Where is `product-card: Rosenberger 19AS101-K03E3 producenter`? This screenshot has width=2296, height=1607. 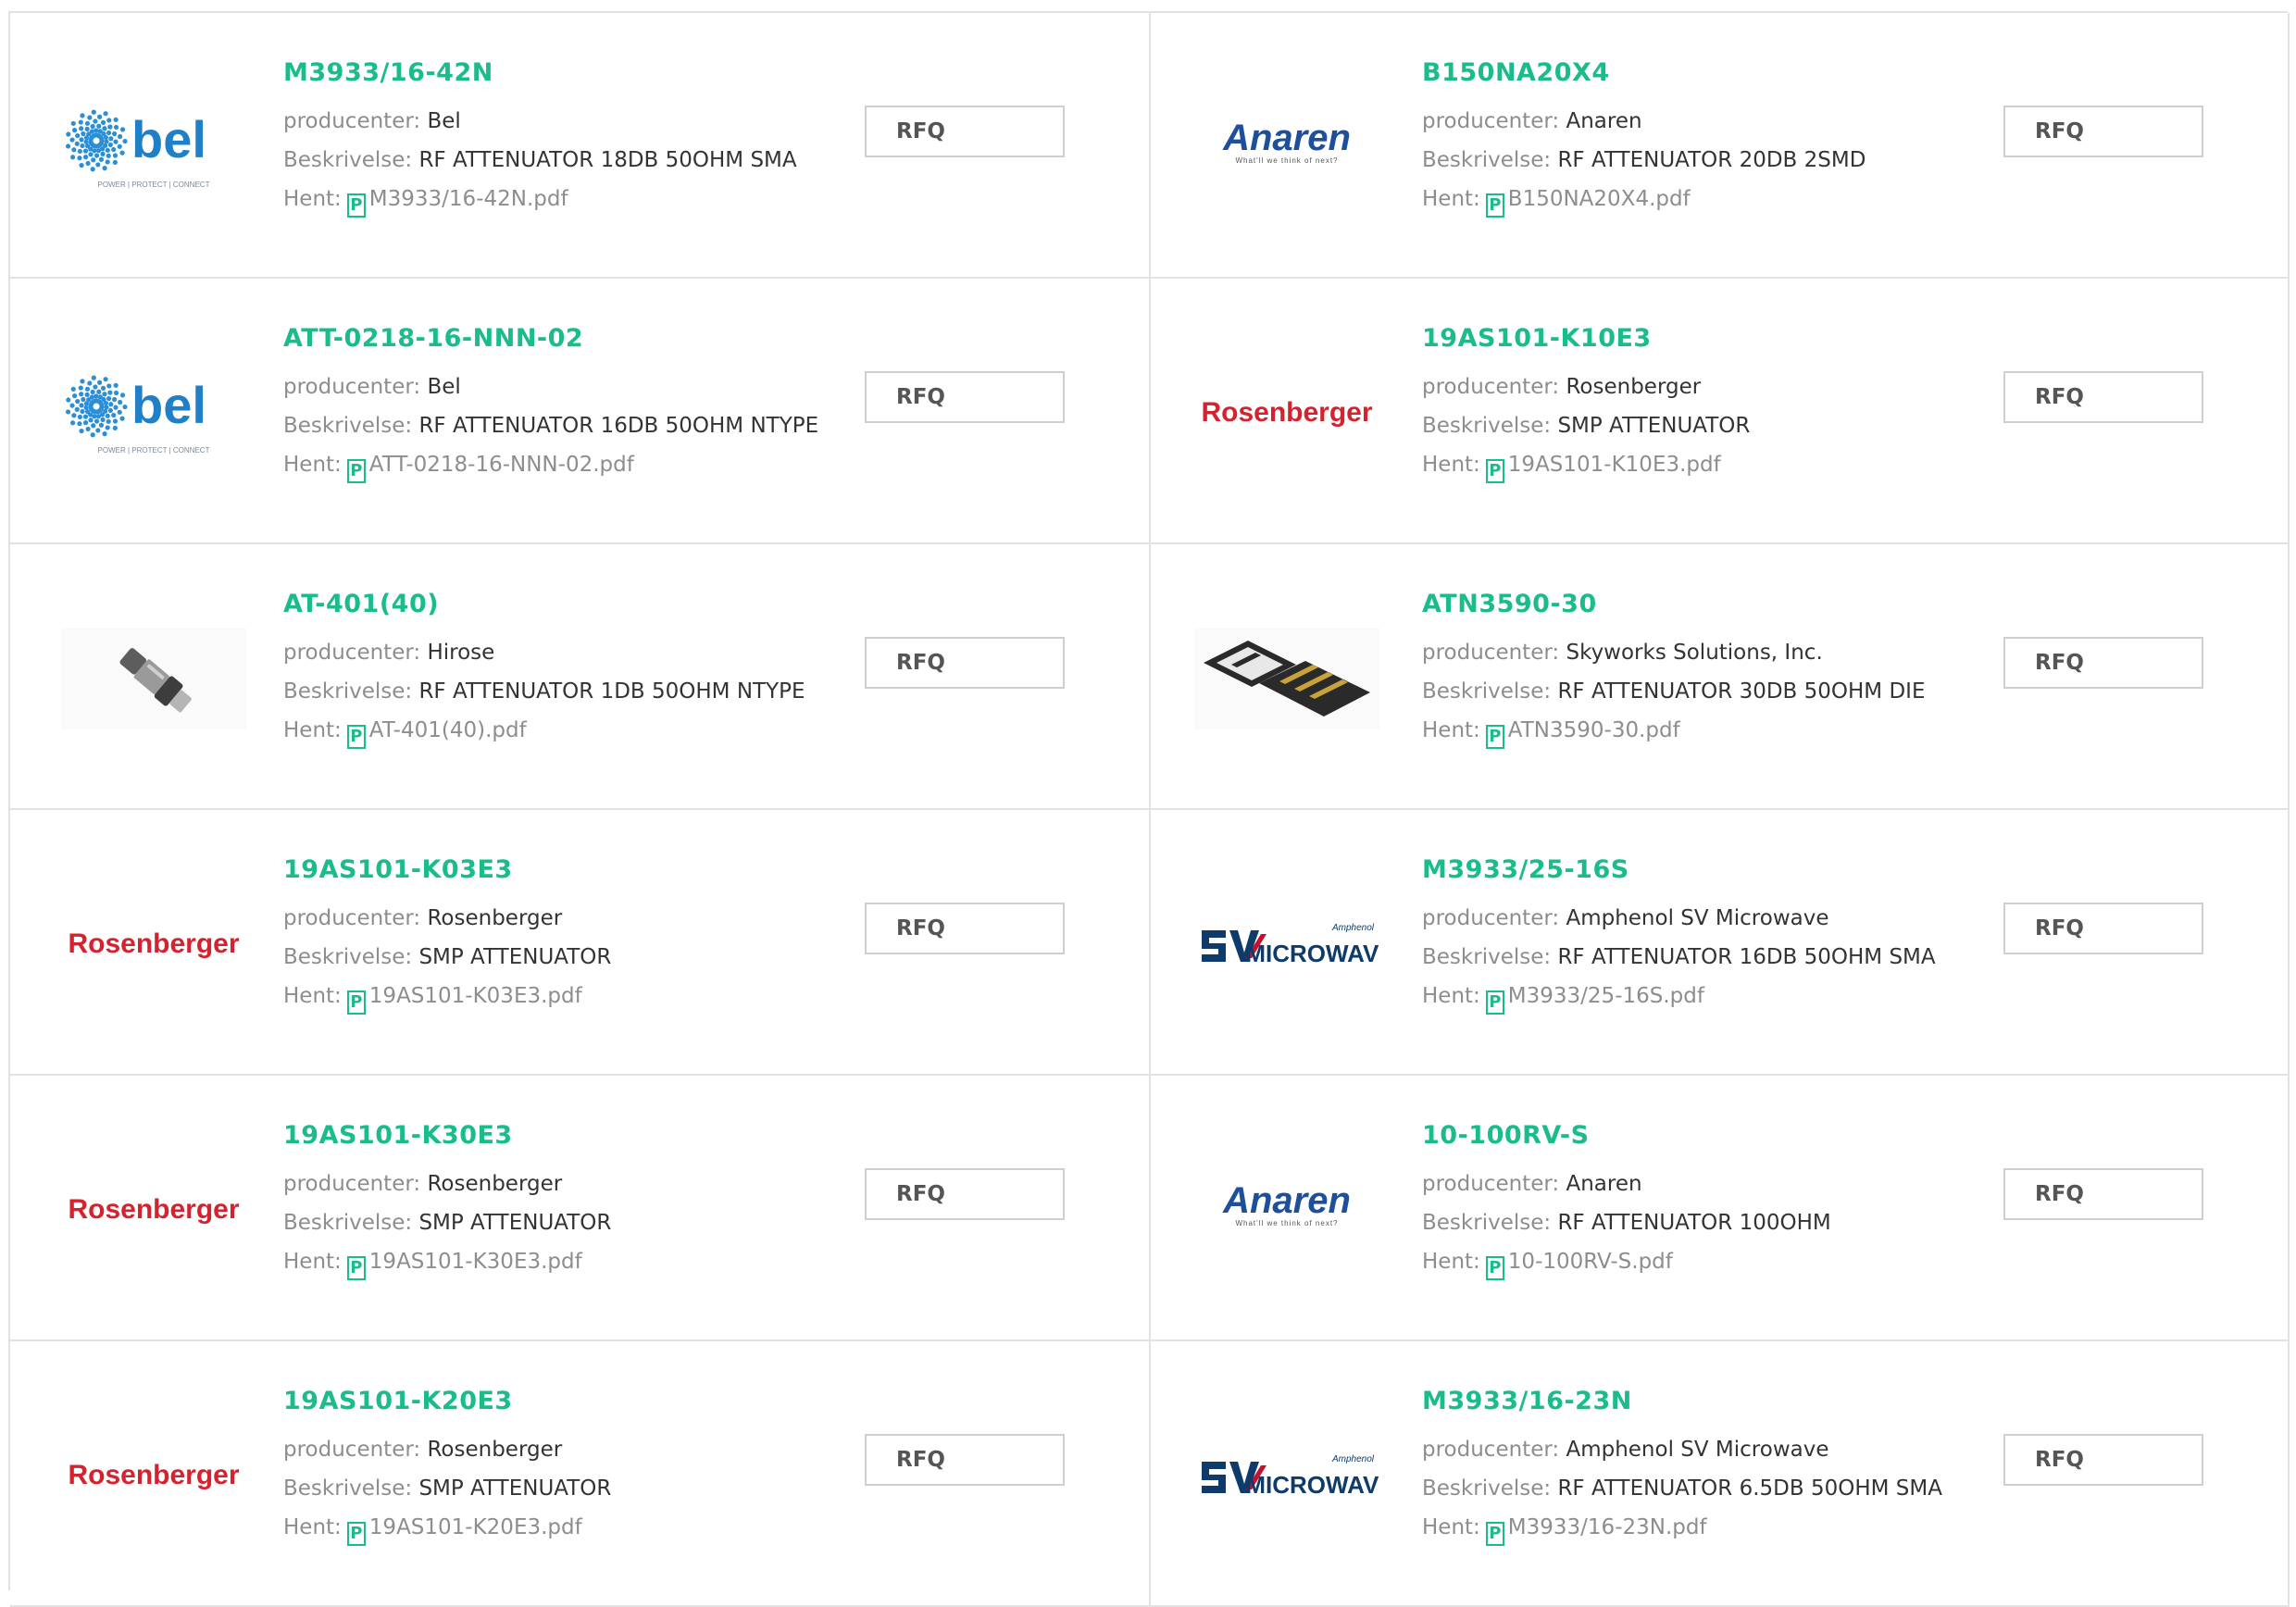 product-card: Rosenberger 19AS101-K03E3 producenter is located at coordinates (580, 943).